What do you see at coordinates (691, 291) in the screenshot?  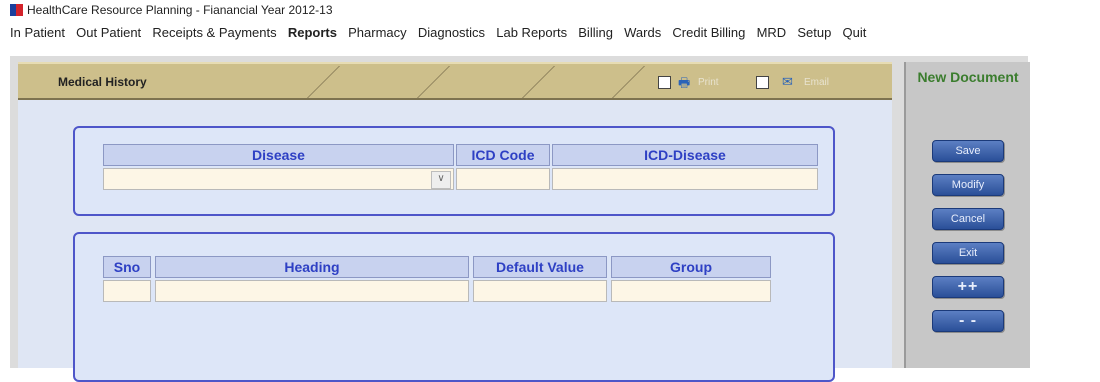 I see `group-cell` at bounding box center [691, 291].